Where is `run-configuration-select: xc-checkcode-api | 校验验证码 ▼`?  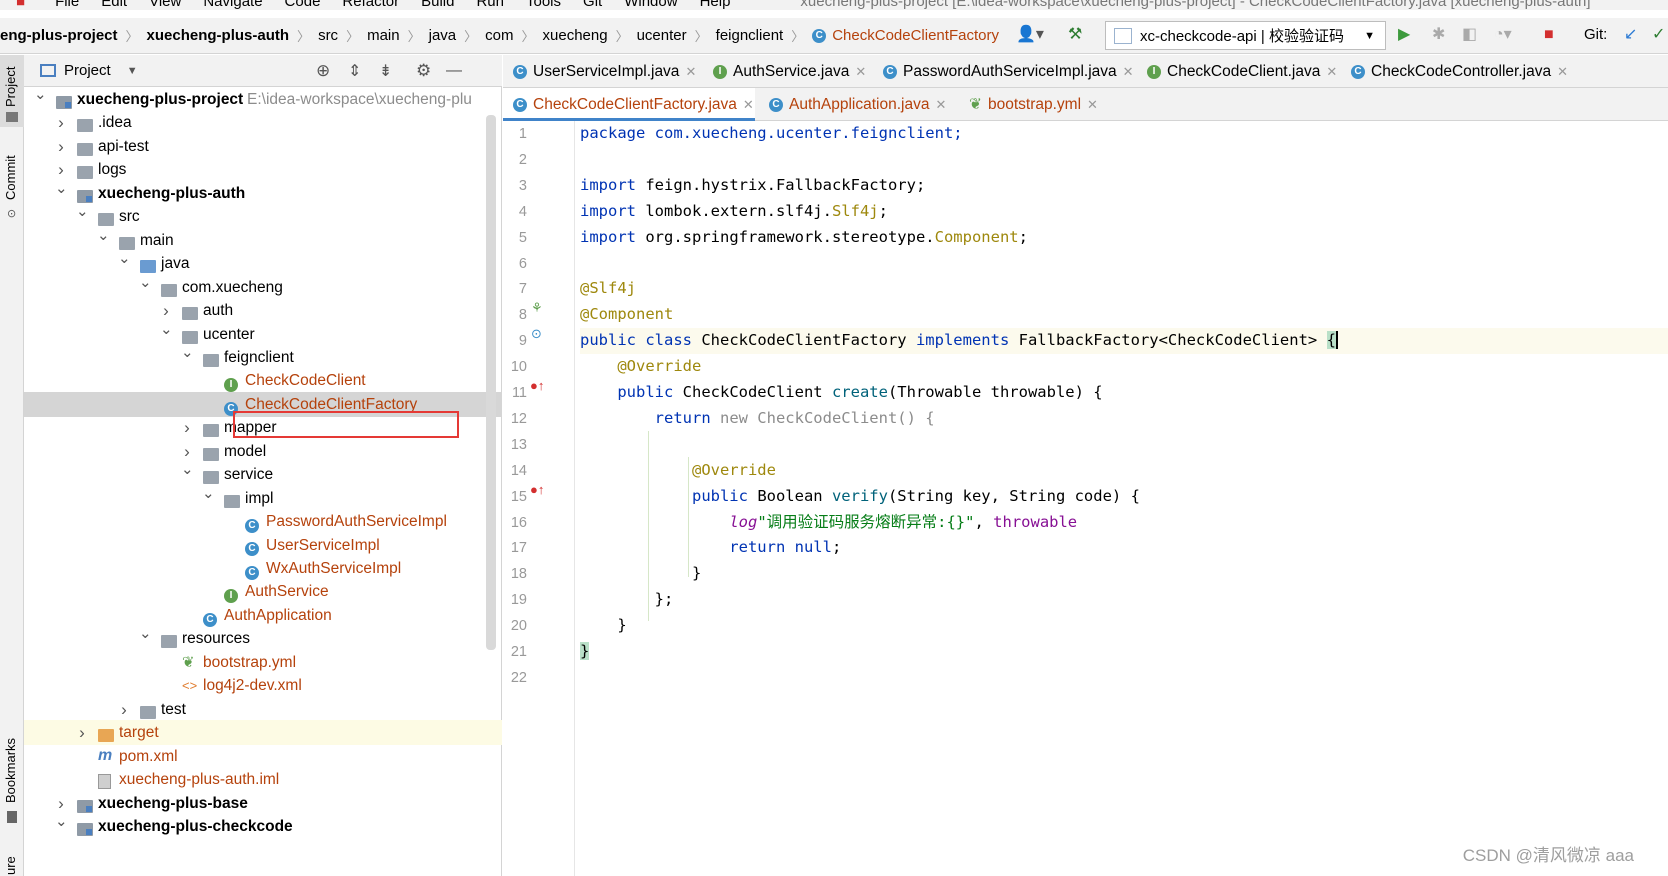
run-configuration-select: xc-checkcode-api | 校验验证码 ▼ is located at coordinates (1245, 35).